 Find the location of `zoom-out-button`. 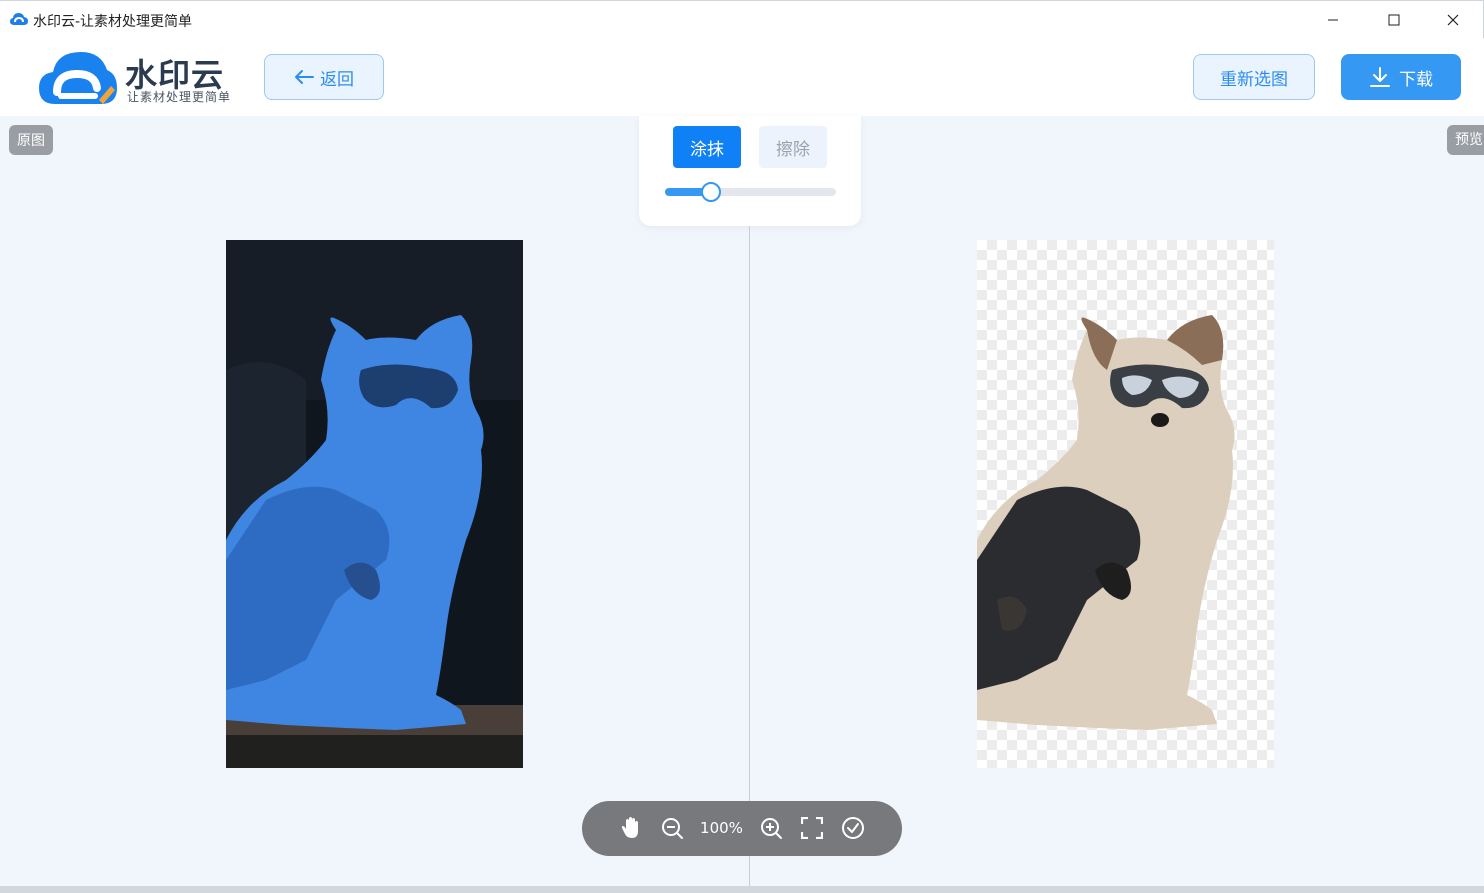

zoom-out-button is located at coordinates (672, 828).